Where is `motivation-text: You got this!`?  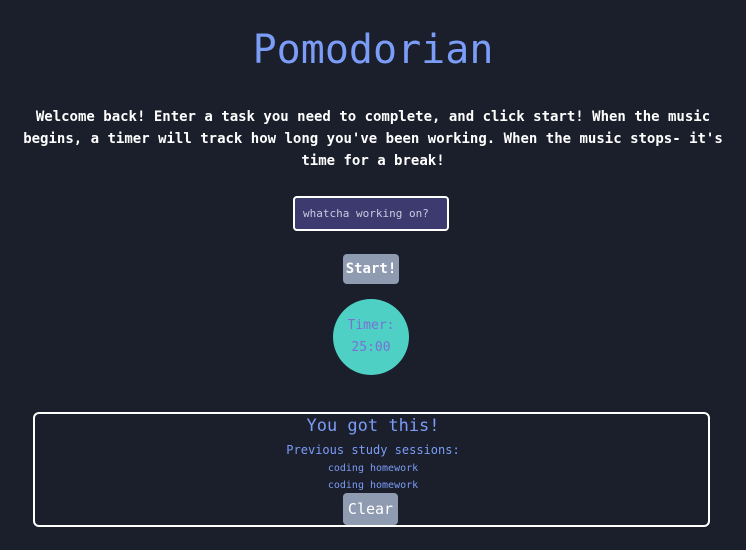
motivation-text: You got this! is located at coordinates (373, 426).